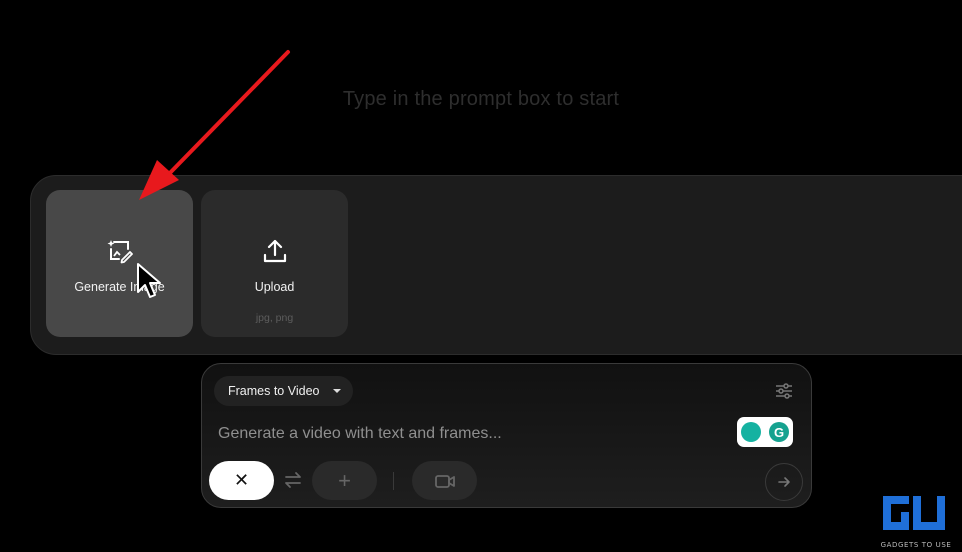 Image resolution: width=962 pixels, height=552 pixels. Describe the element at coordinates (120, 252) in the screenshot. I see `image-sparkle-icon` at that location.